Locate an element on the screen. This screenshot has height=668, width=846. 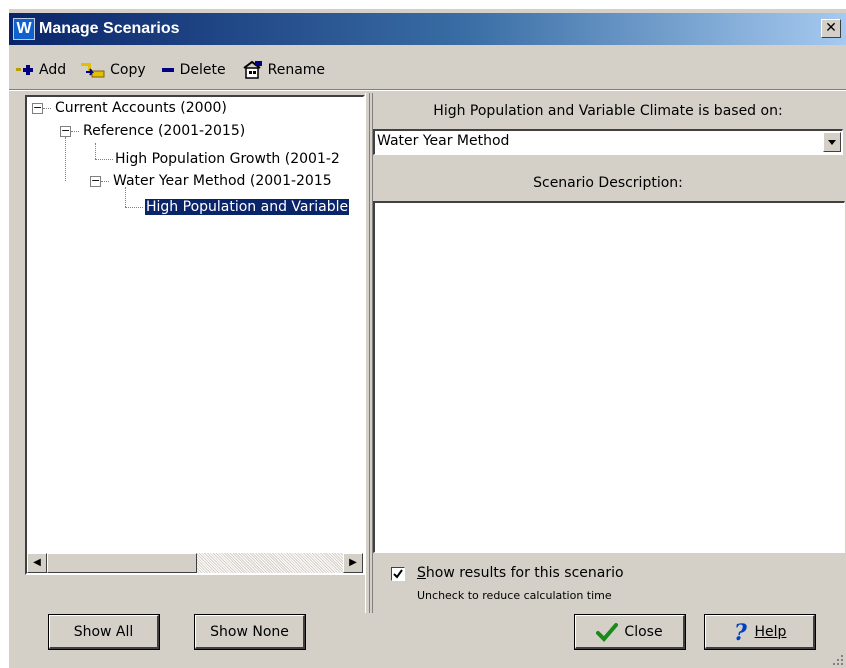
add-icon is located at coordinates (24, 70).